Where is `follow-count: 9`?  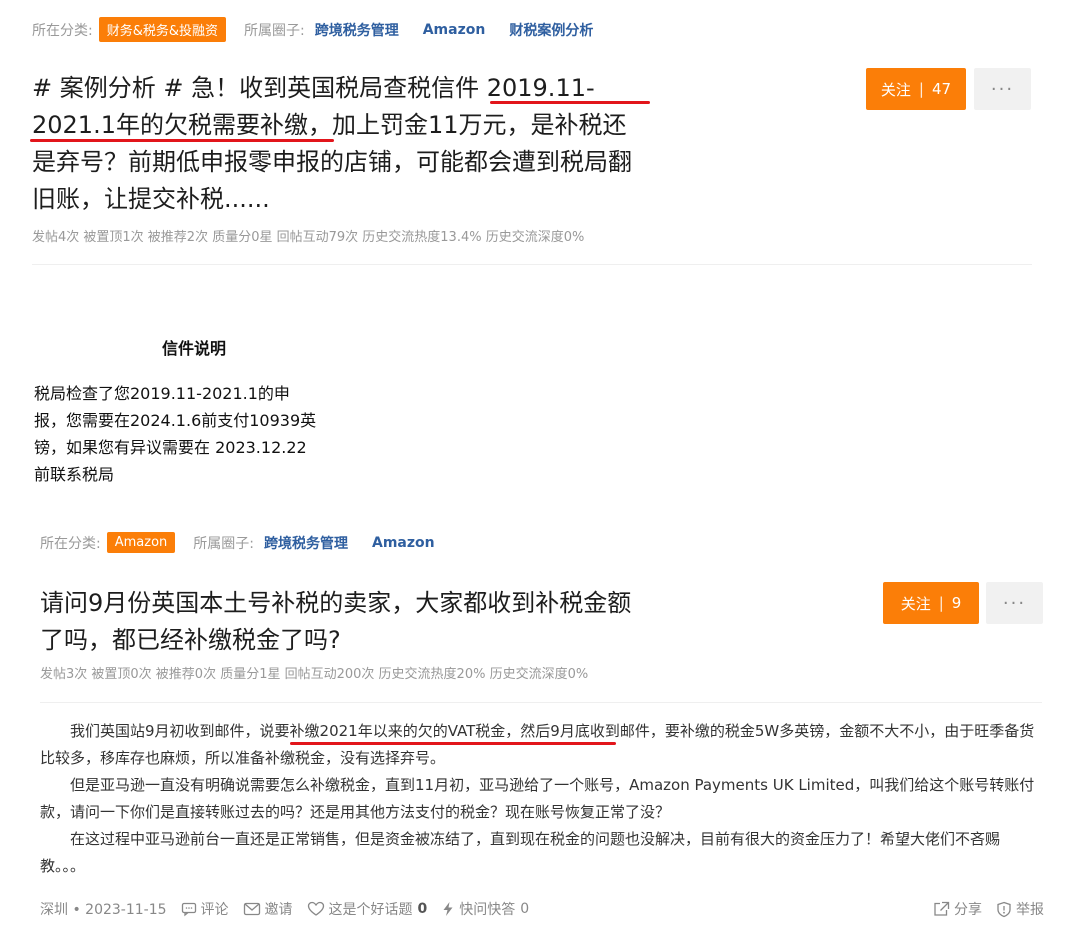
follow-count: 9 is located at coordinates (956, 603).